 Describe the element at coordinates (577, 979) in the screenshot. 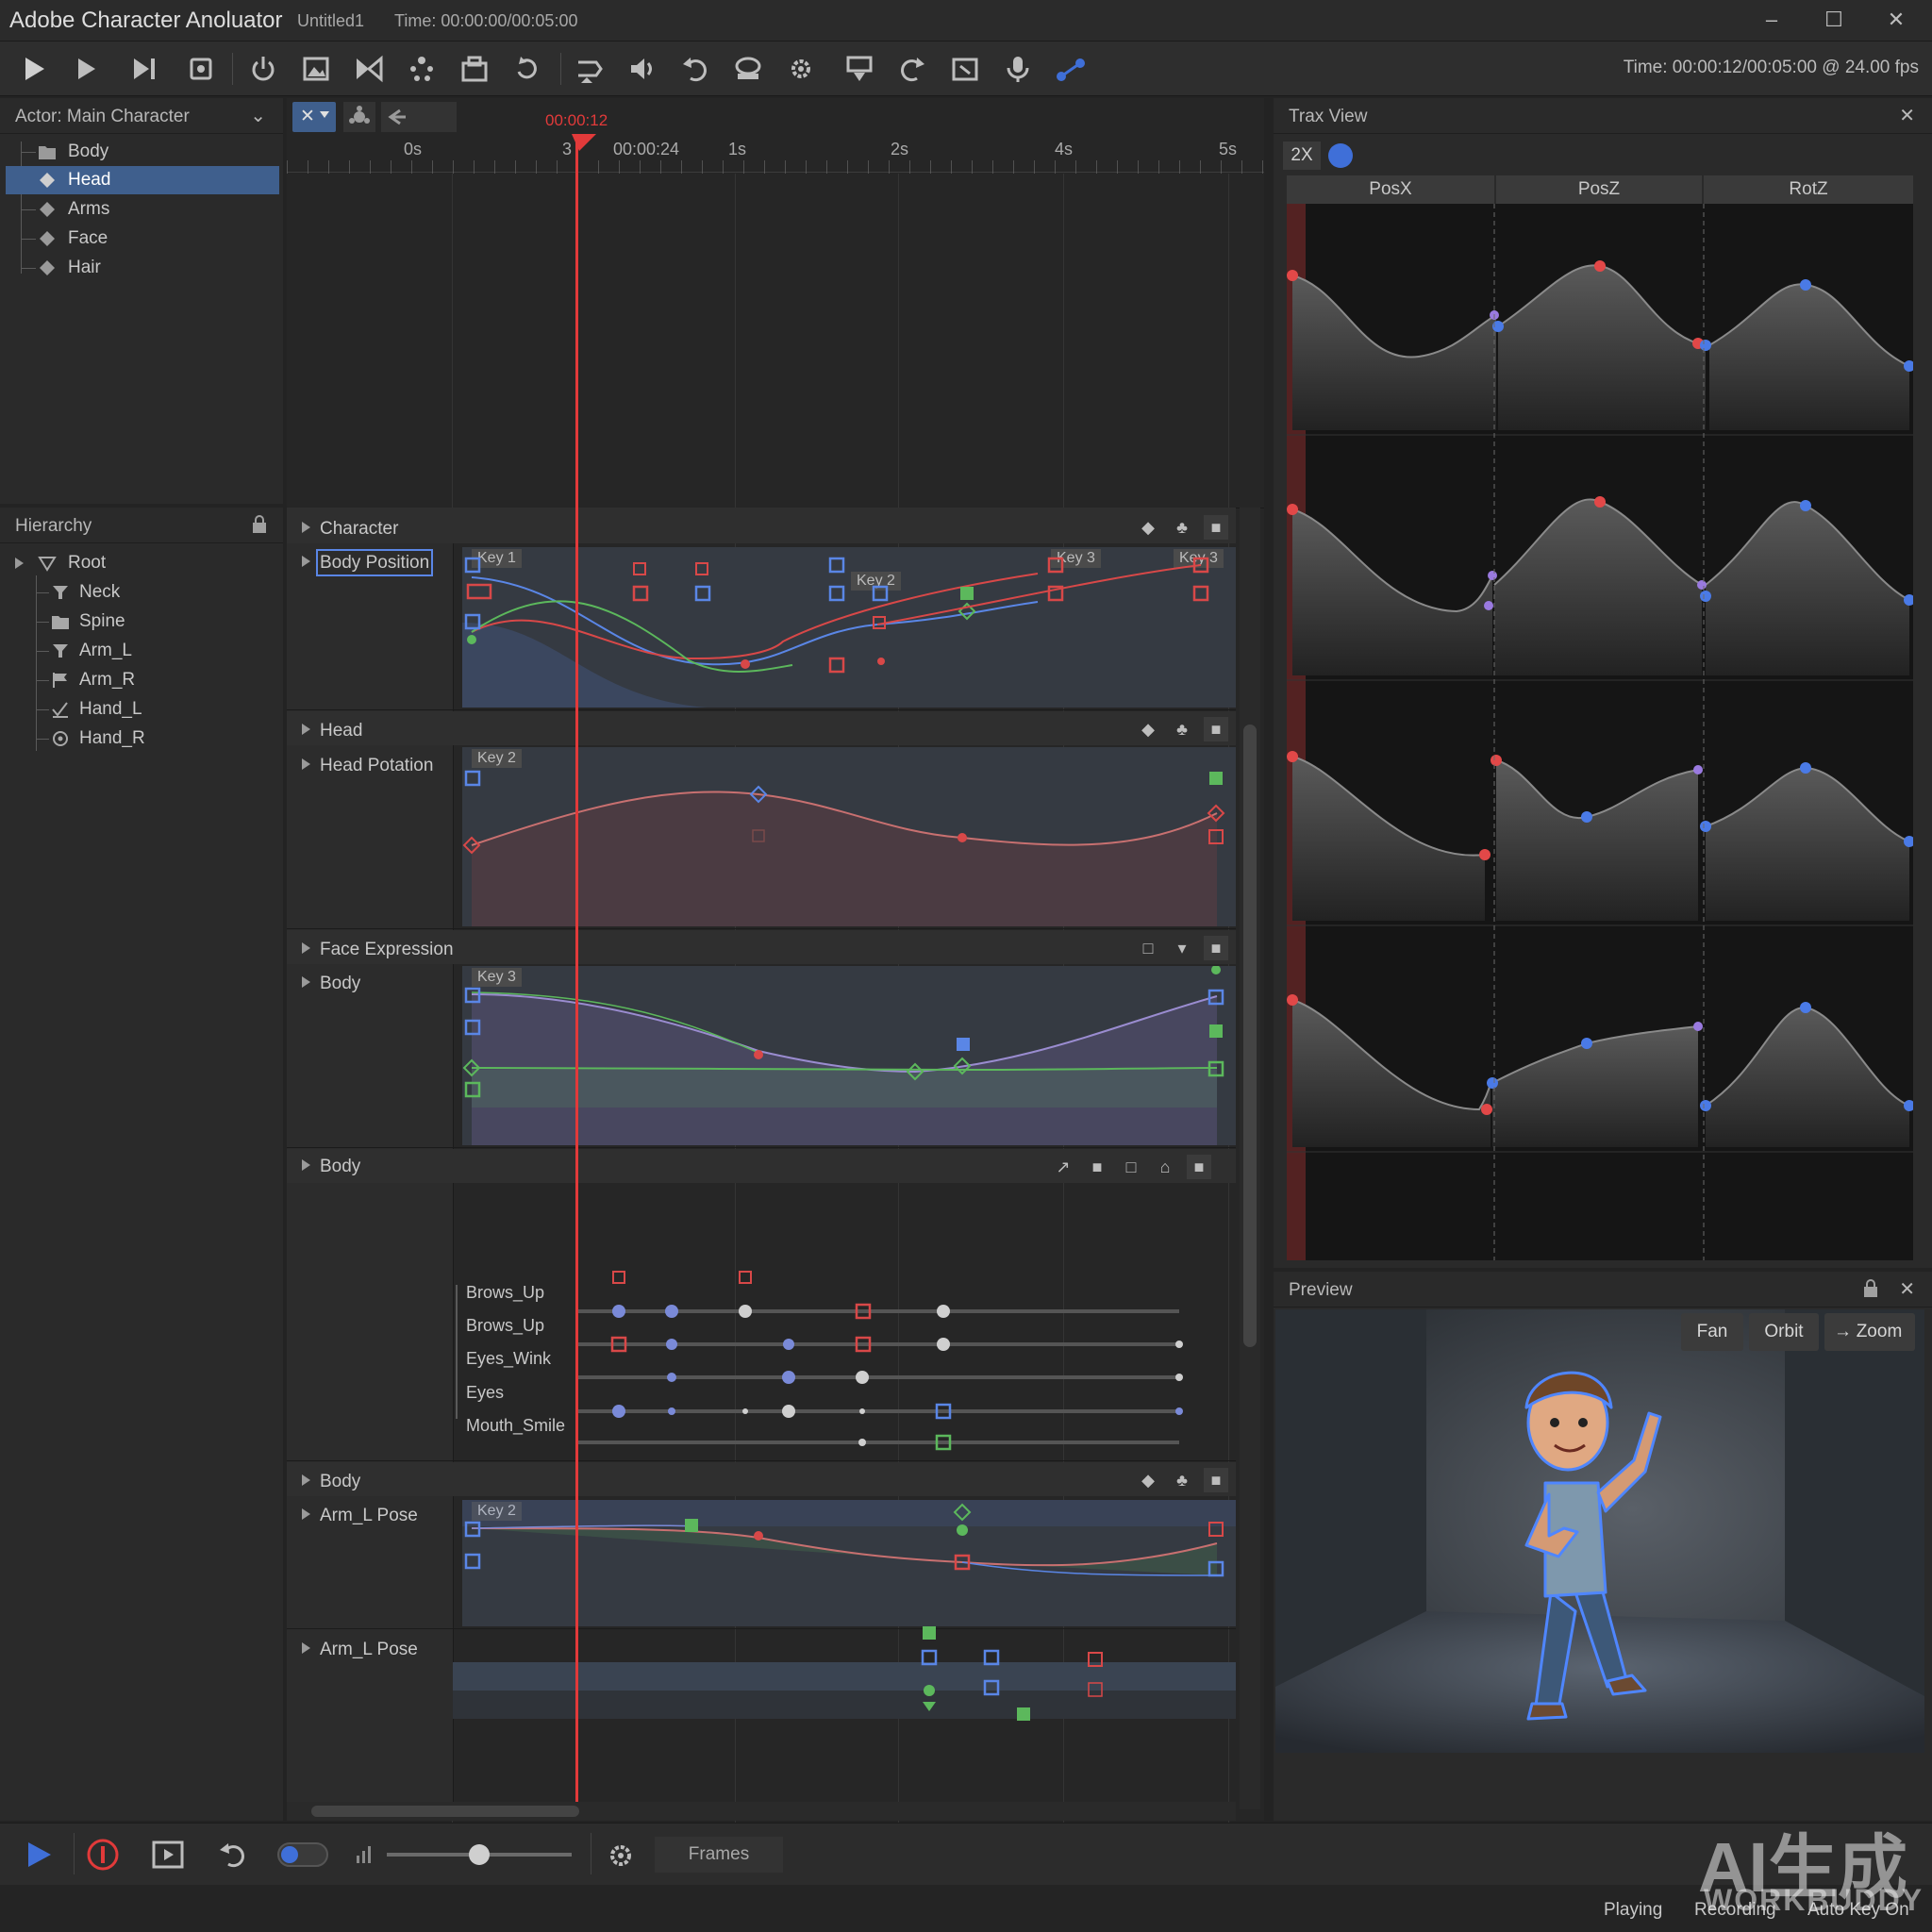

I see `playhead` at that location.